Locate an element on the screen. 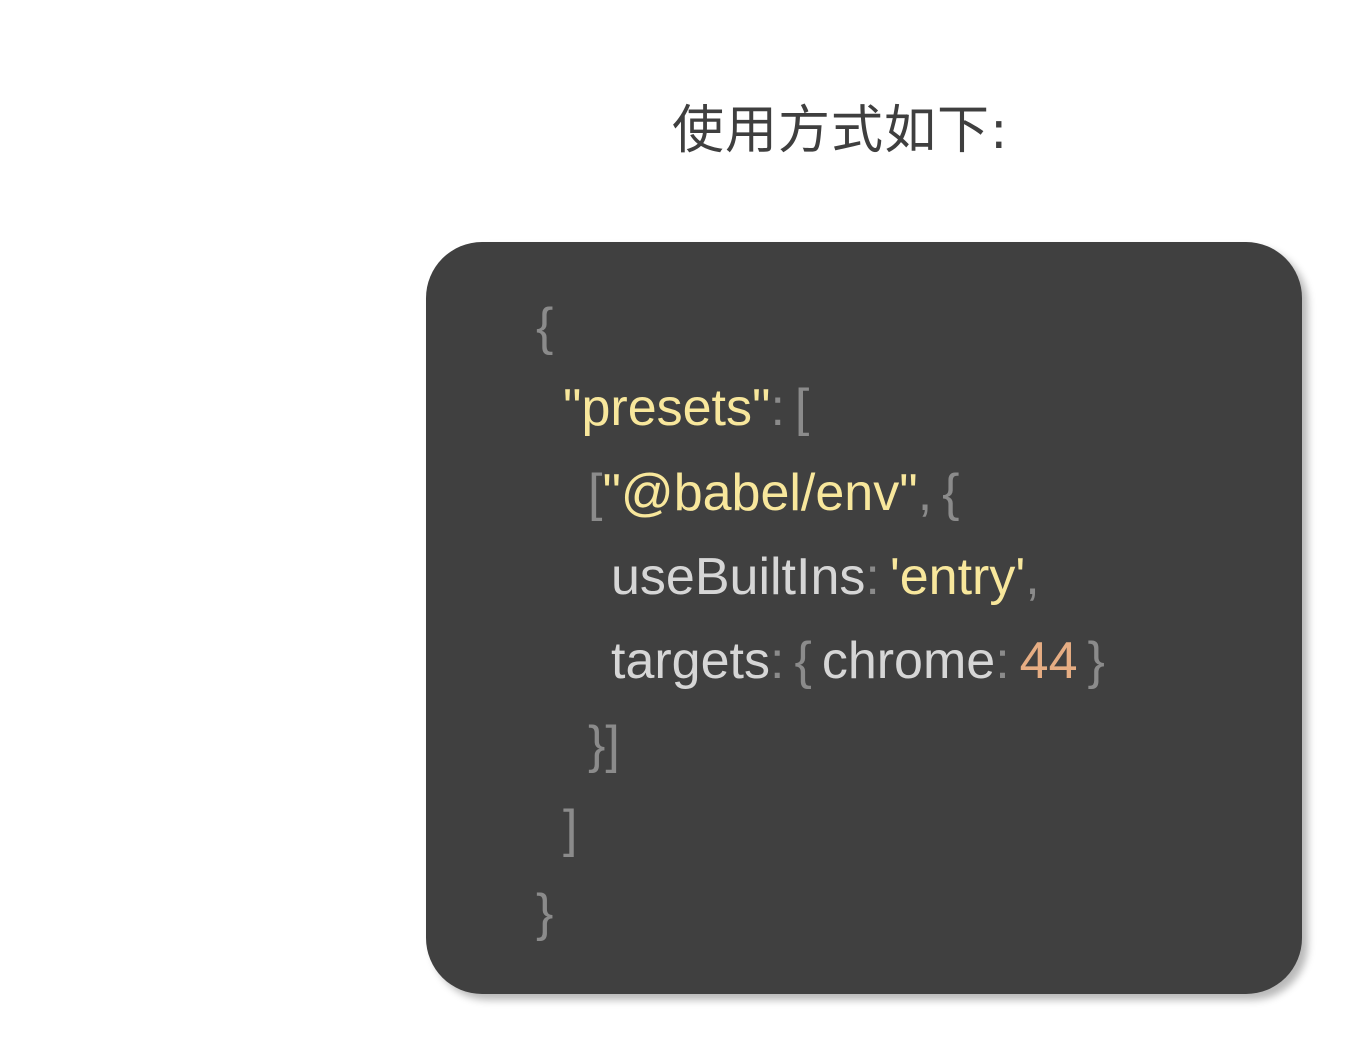 This screenshot has height=1058, width=1354. code-line-4: useBuiltIns:'entry', is located at coordinates (825, 577).